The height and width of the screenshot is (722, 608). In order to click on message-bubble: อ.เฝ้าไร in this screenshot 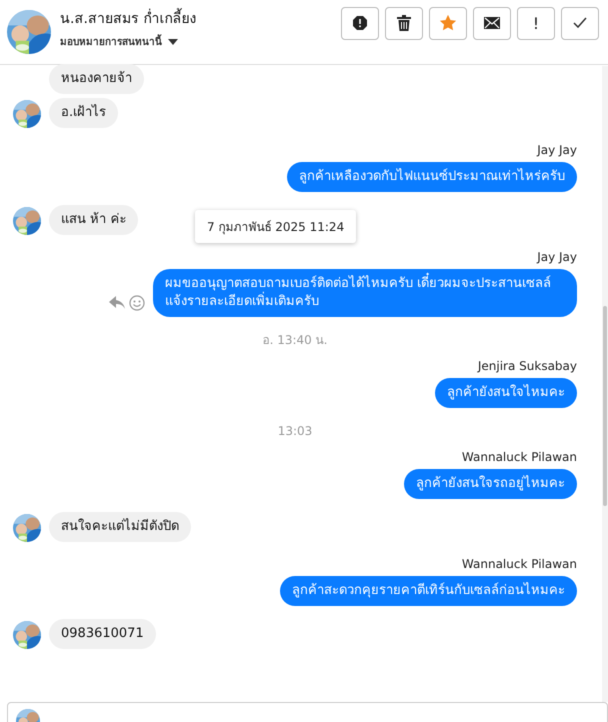, I will do `click(83, 113)`.